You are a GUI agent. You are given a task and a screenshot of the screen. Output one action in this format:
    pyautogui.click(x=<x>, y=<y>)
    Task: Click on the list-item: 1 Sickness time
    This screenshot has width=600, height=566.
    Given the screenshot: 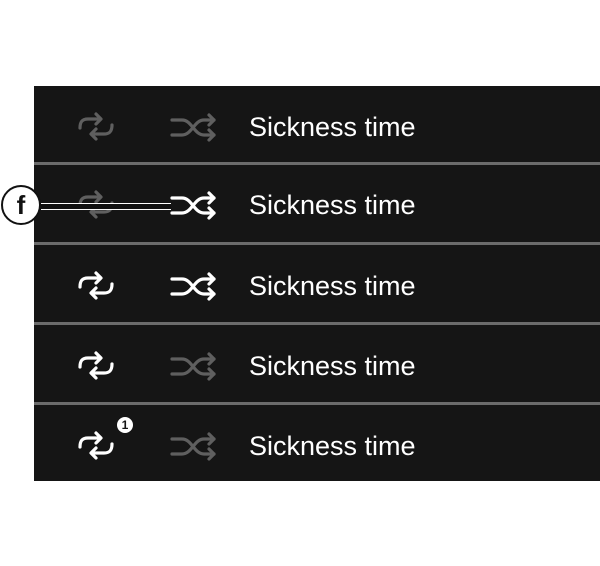 What is the action you would take?
    pyautogui.click(x=317, y=444)
    